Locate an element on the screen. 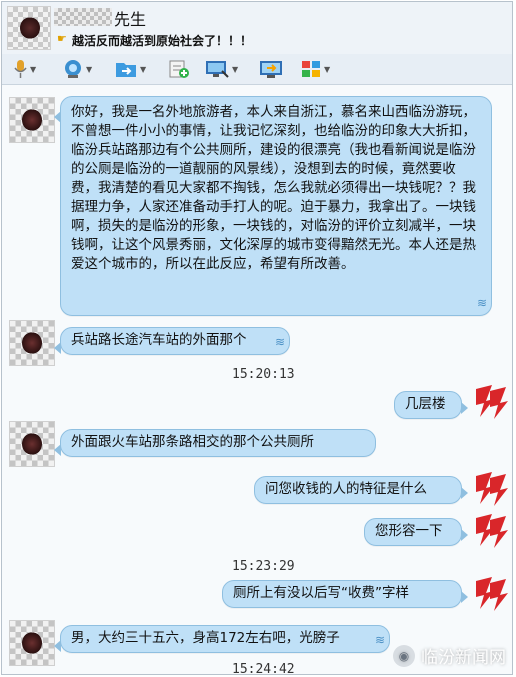  chat-header: 先生 ☛ 越活反而越活到原始社会了！！！ is located at coordinates (257, 30).